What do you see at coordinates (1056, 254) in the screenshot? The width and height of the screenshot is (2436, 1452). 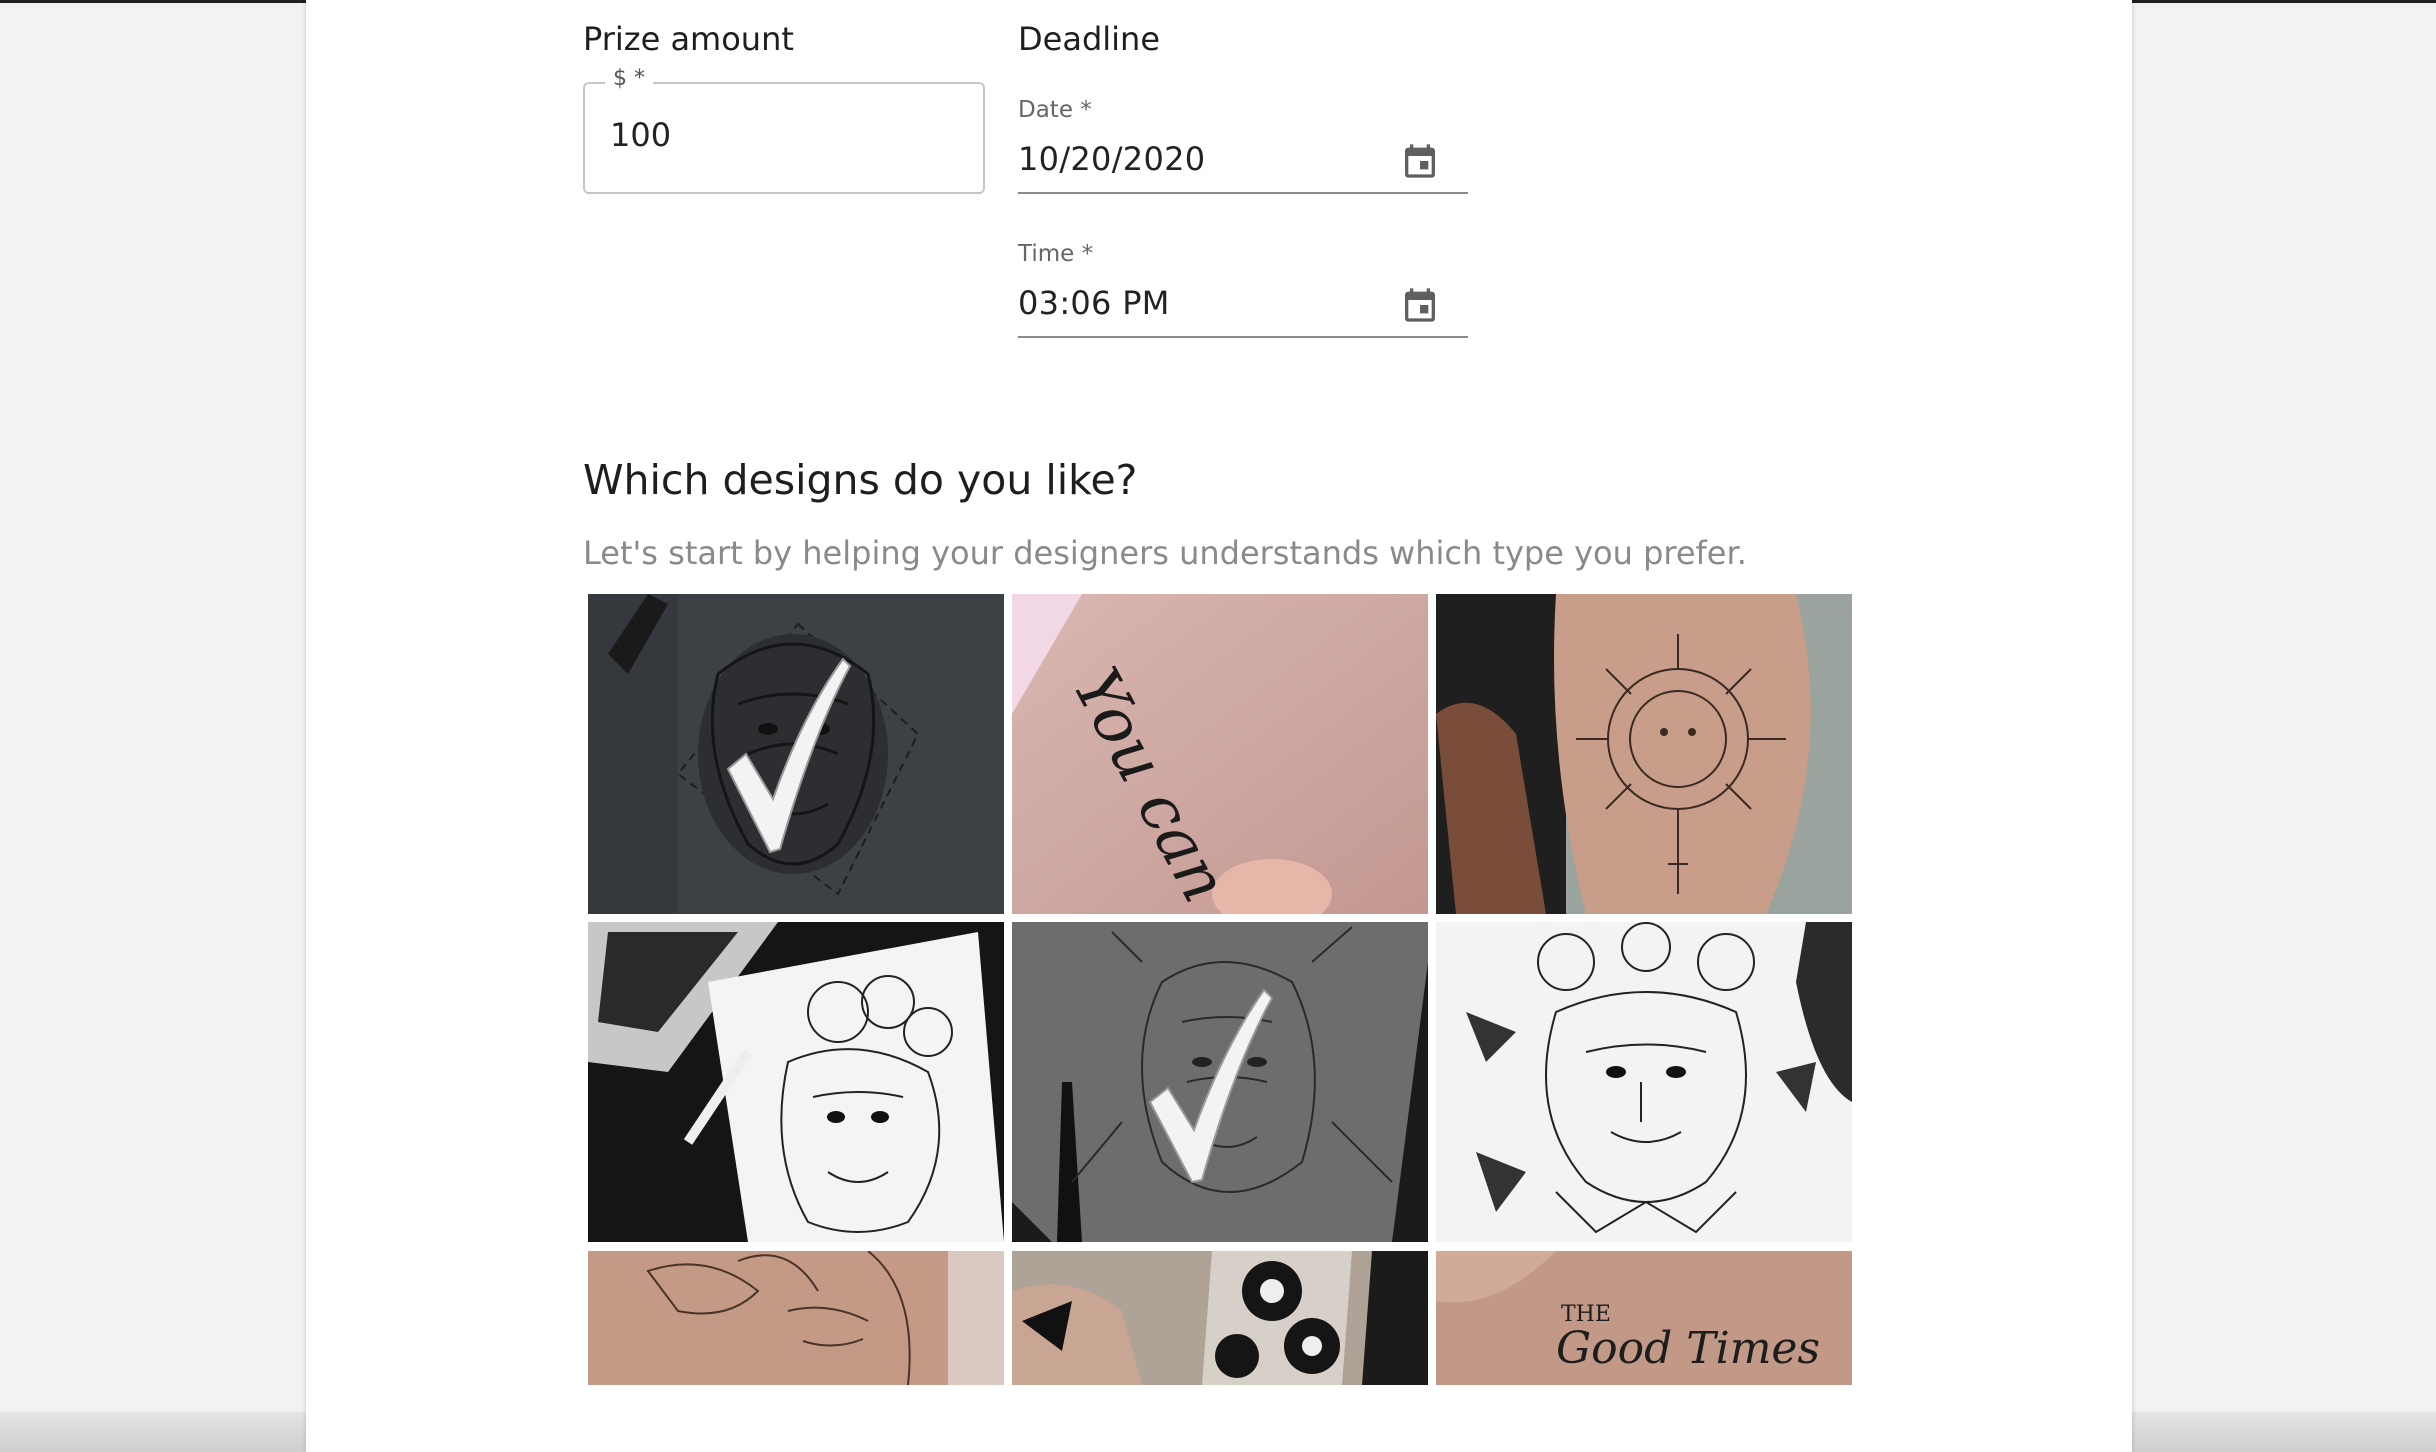 I see `time-label: Time *` at bounding box center [1056, 254].